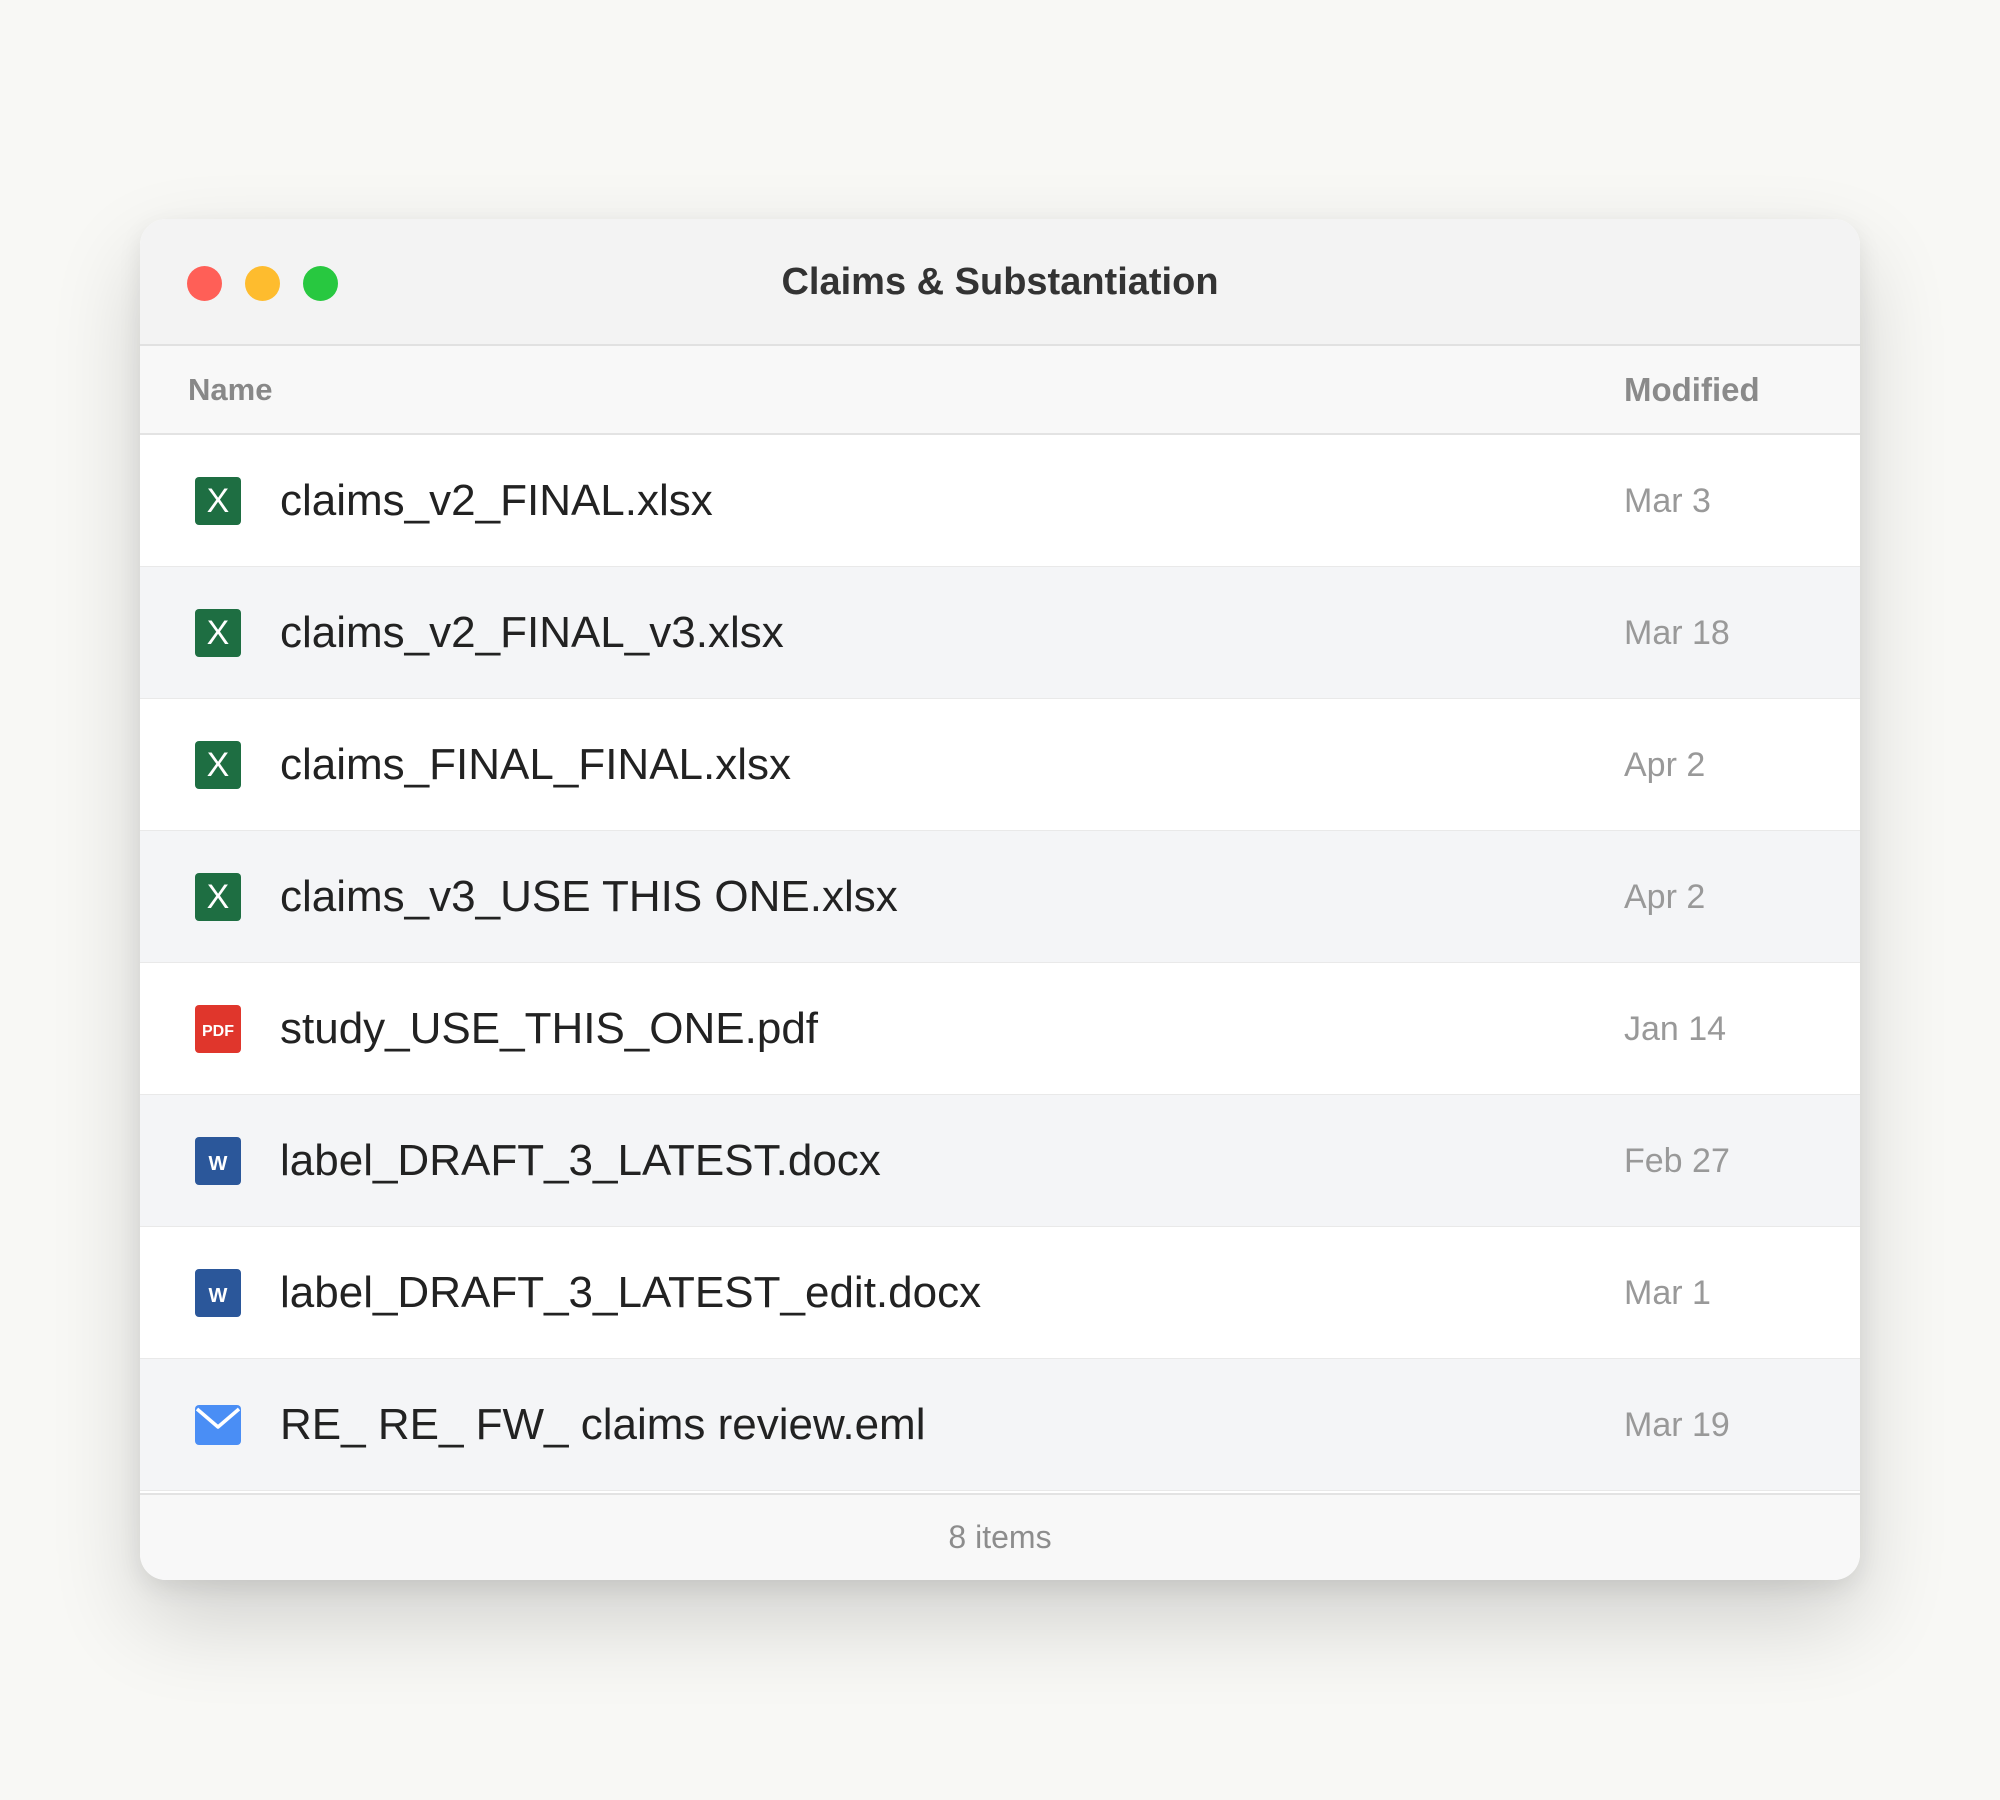 The image size is (2000, 1800). I want to click on pdf-icon: PDF, so click(218, 1029).